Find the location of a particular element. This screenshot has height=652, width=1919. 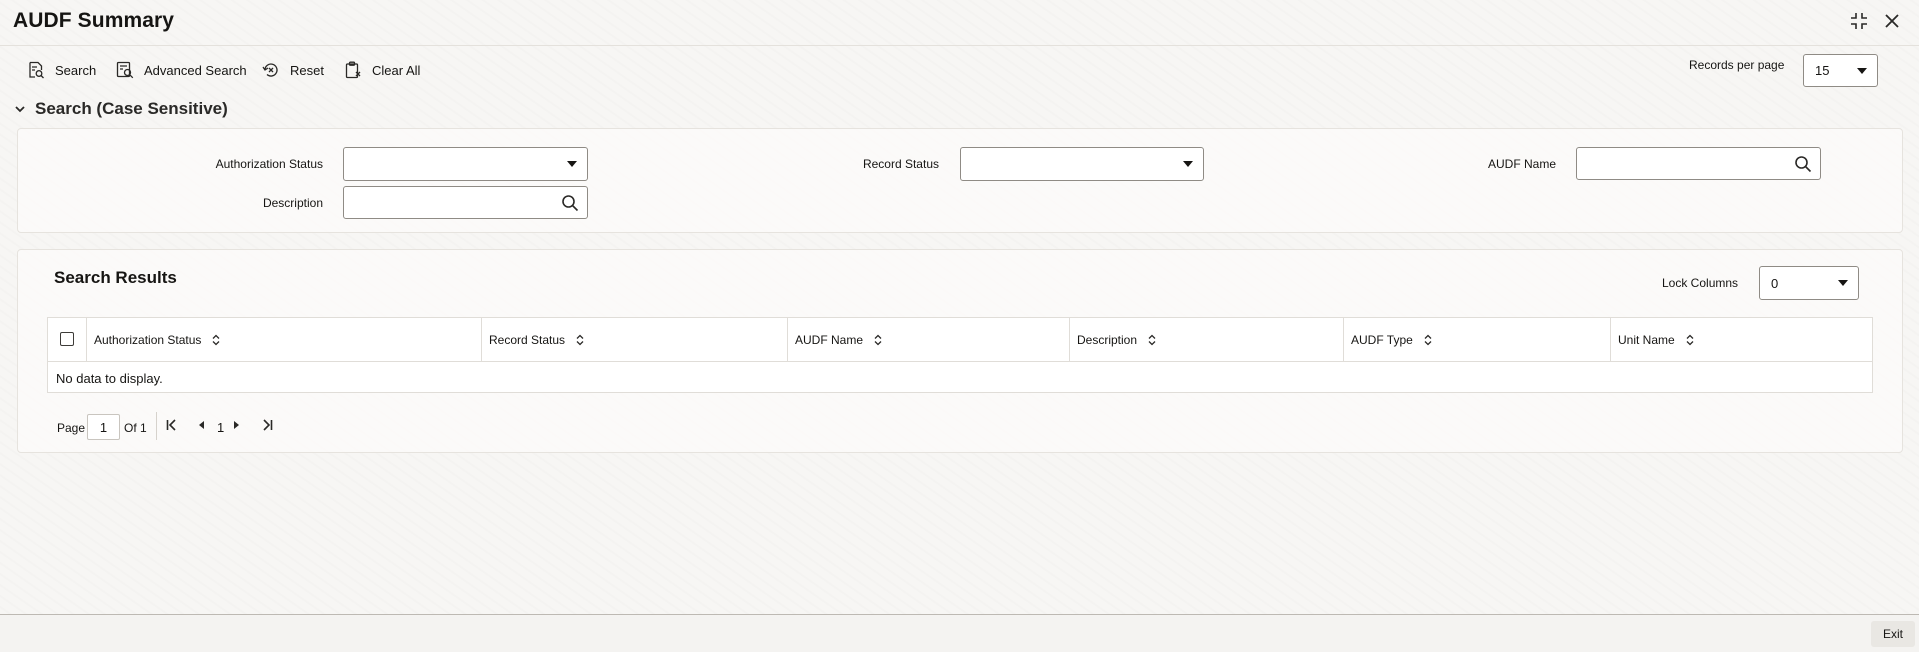

advanced-search-icon is located at coordinates (125, 70).